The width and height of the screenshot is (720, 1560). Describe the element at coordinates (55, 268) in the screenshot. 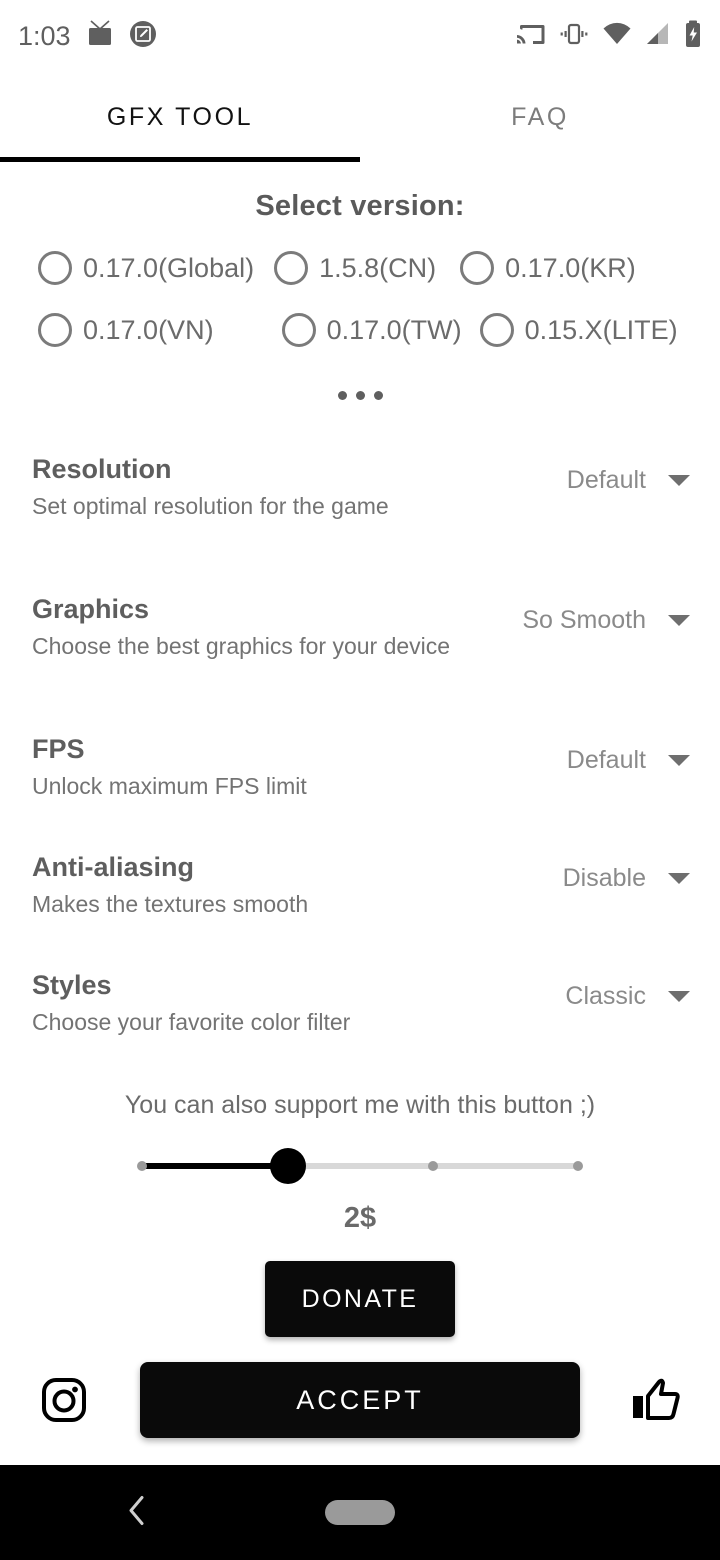

I see `radio-icon-global` at that location.